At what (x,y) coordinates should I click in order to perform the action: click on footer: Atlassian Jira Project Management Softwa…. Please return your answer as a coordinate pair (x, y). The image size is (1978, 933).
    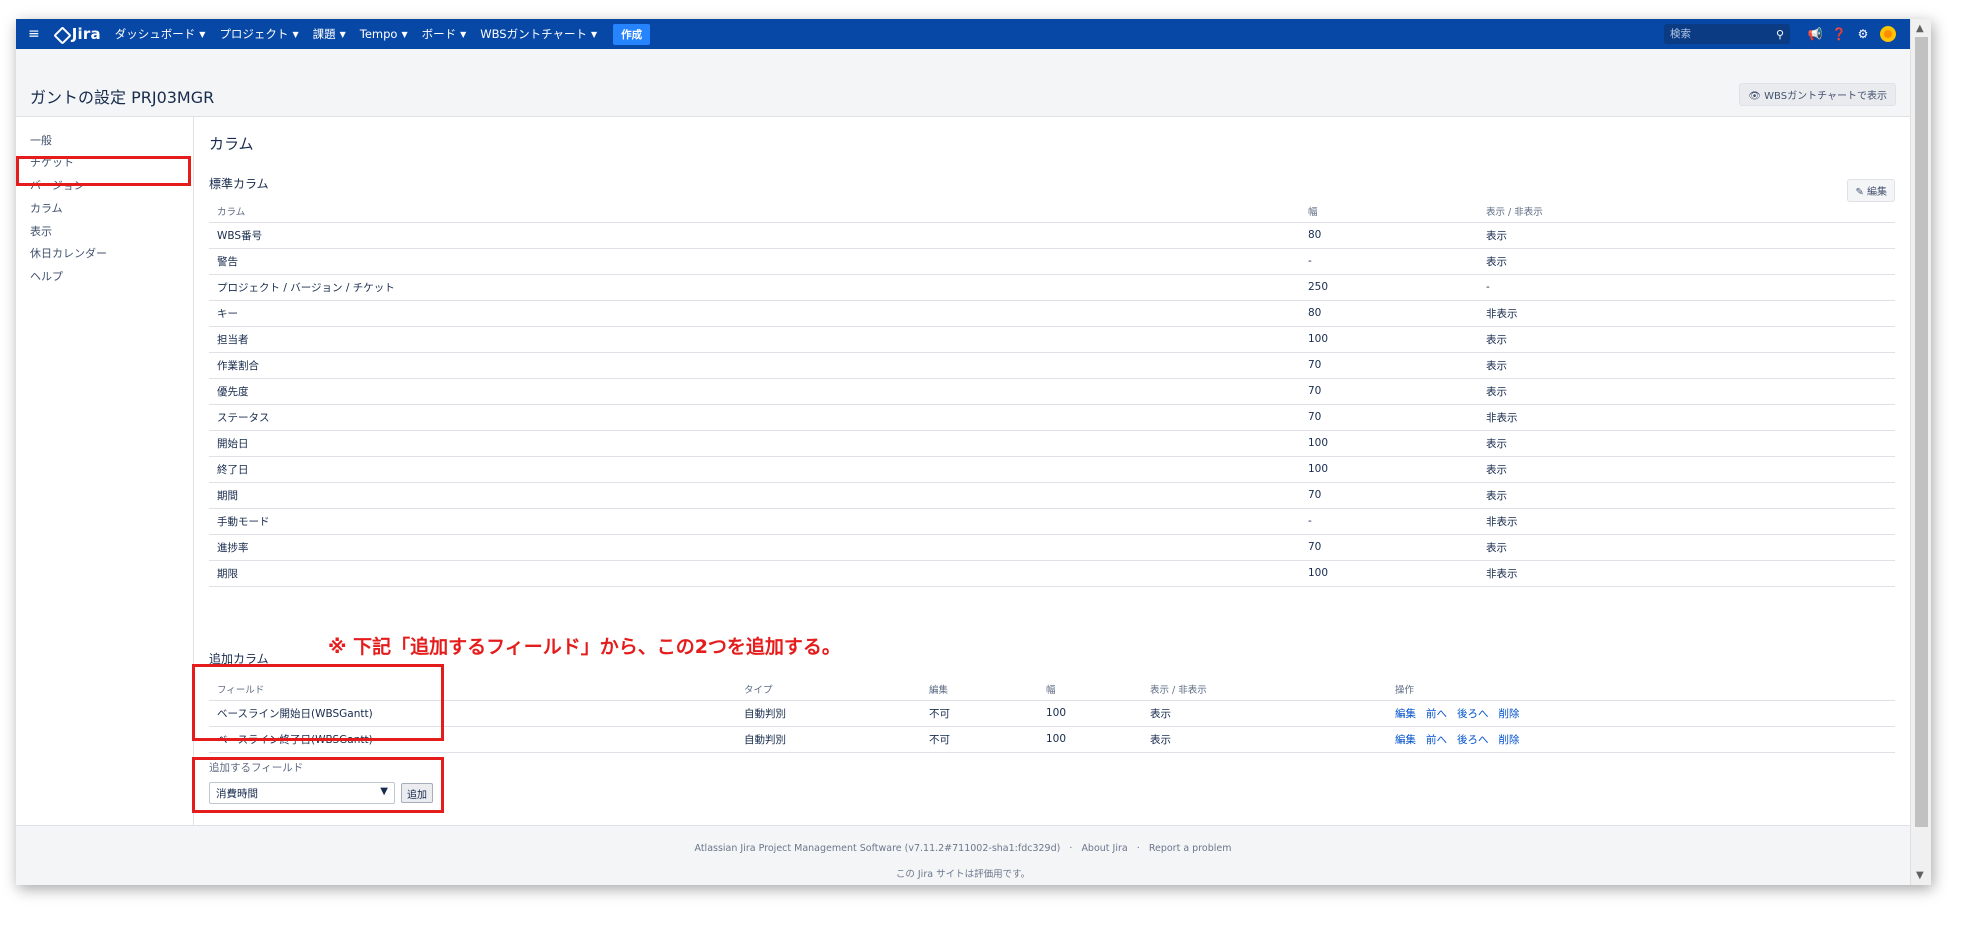
    Looking at the image, I should click on (963, 855).